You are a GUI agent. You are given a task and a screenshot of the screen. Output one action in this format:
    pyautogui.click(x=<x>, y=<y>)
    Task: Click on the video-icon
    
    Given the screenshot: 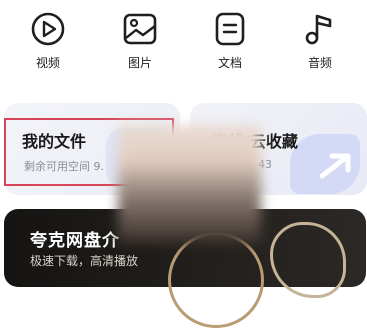 What is the action you would take?
    pyautogui.click(x=48, y=29)
    